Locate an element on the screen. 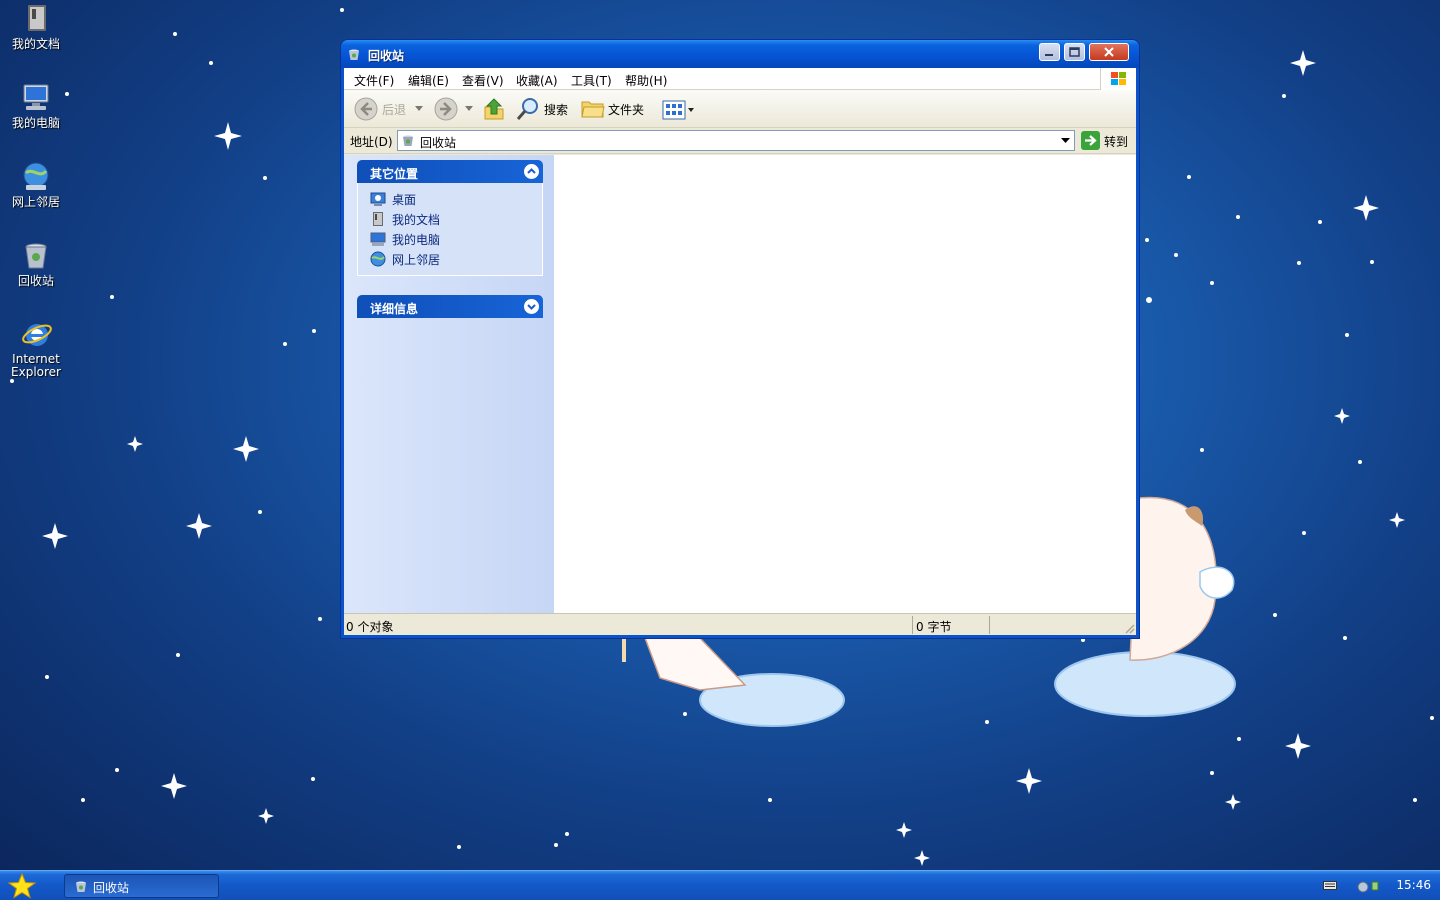 The image size is (1440, 900). place-link-desktop: 桌面 is located at coordinates (456, 199).